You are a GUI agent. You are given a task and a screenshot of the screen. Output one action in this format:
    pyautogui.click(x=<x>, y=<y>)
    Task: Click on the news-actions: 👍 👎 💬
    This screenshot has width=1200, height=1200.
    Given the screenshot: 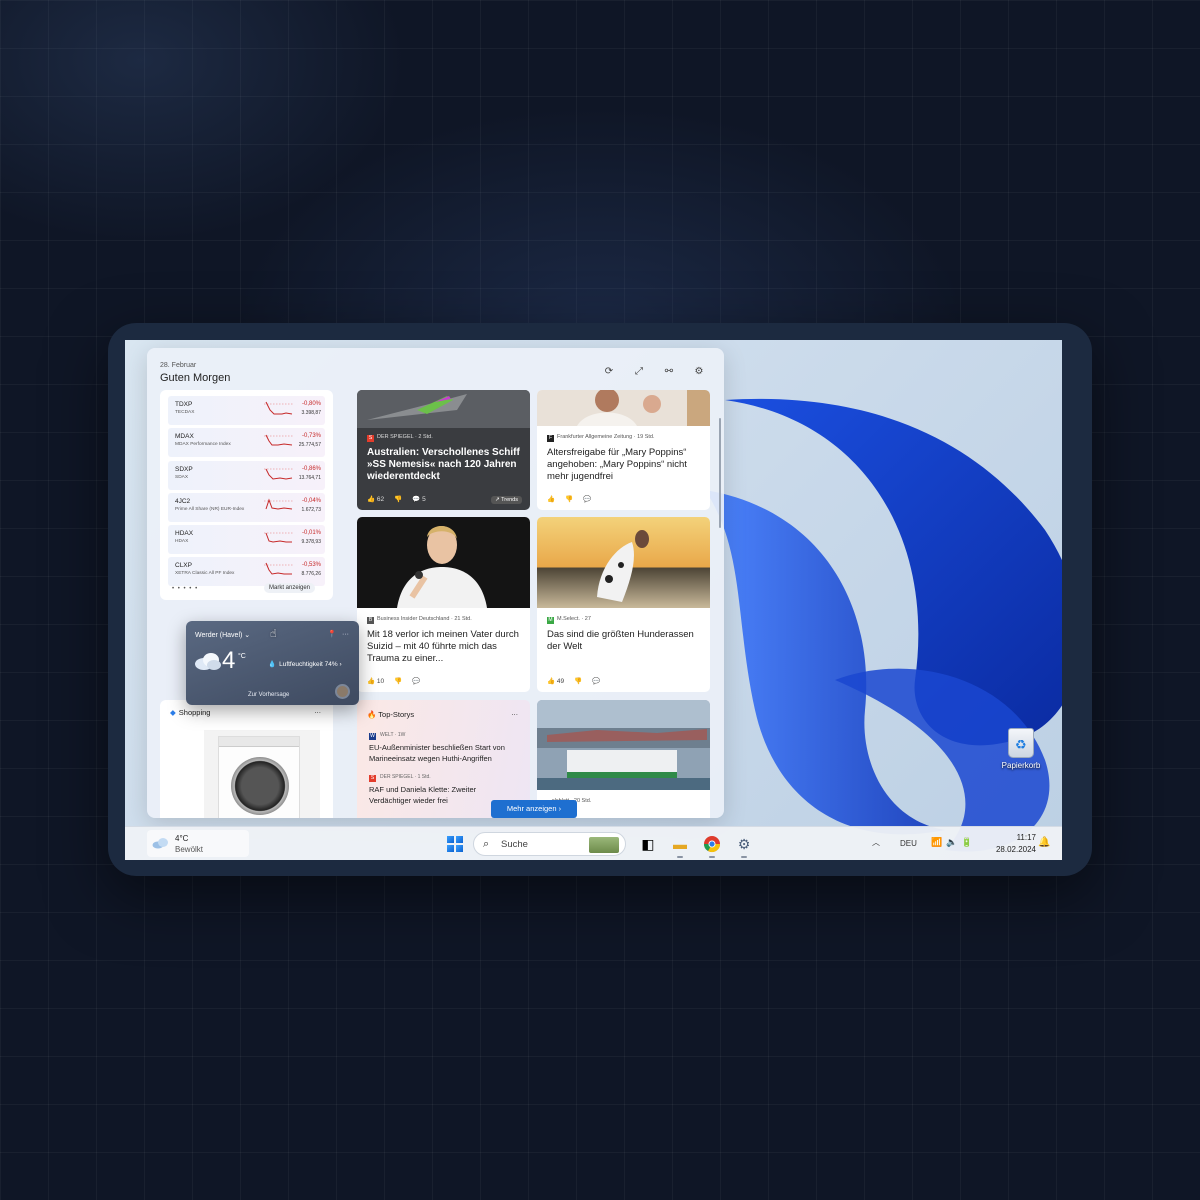 What is the action you would take?
    pyautogui.click(x=569, y=499)
    